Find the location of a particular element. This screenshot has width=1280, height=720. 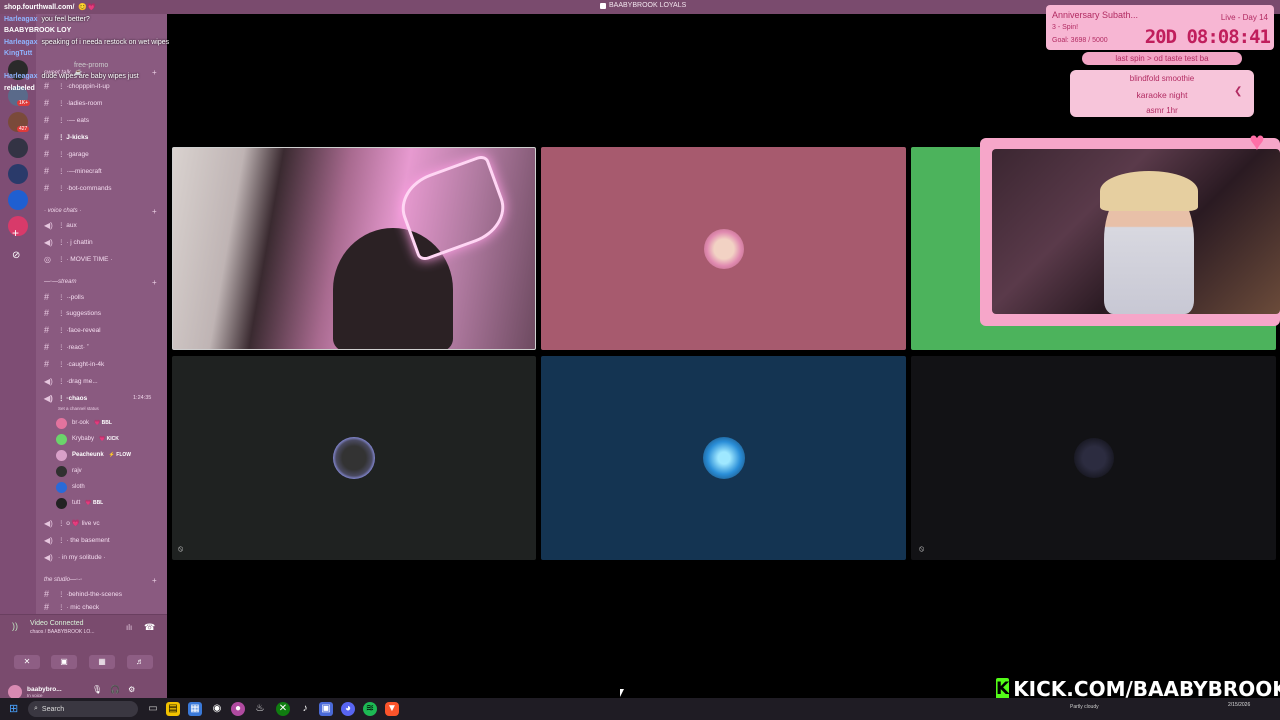

channel-polls: # ⋮ ·-polls is located at coordinates (64, 297).